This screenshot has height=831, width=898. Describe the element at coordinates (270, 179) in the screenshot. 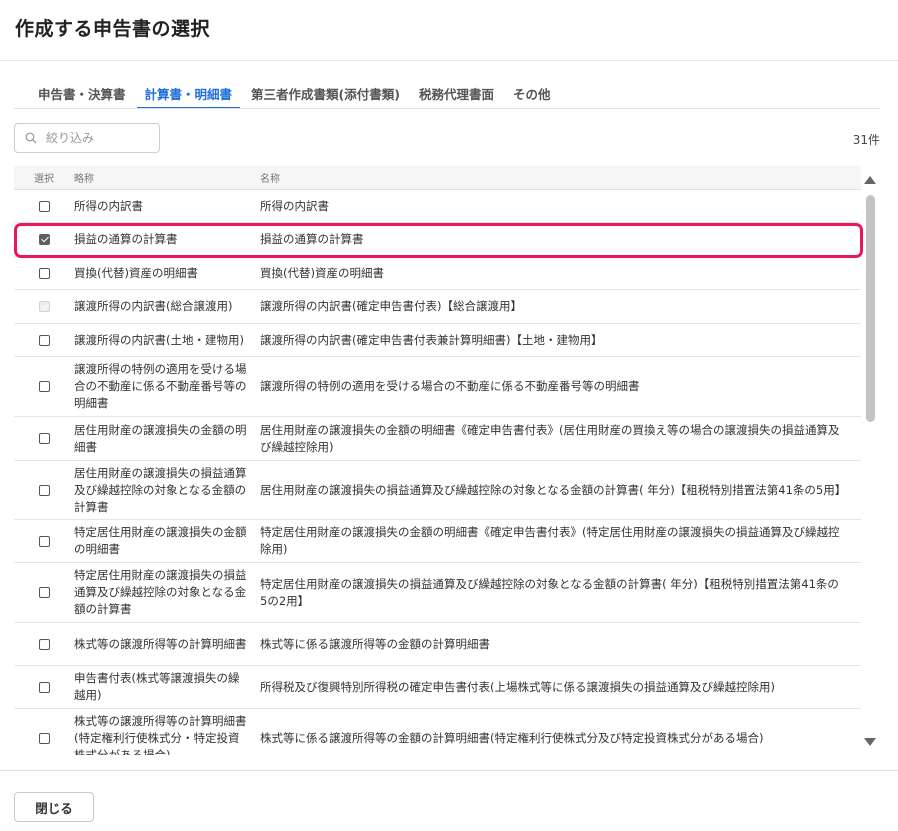

I see `column-header-name: 名称` at that location.